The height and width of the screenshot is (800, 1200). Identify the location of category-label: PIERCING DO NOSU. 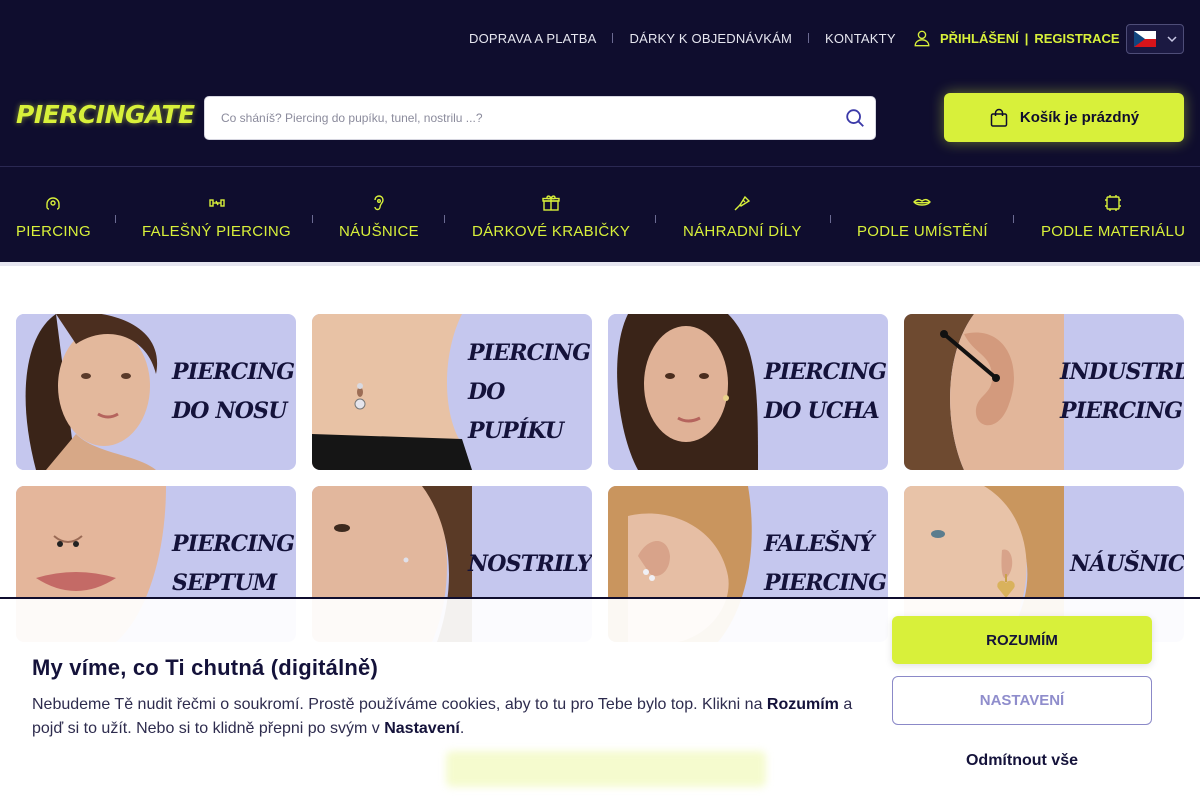
(233, 391).